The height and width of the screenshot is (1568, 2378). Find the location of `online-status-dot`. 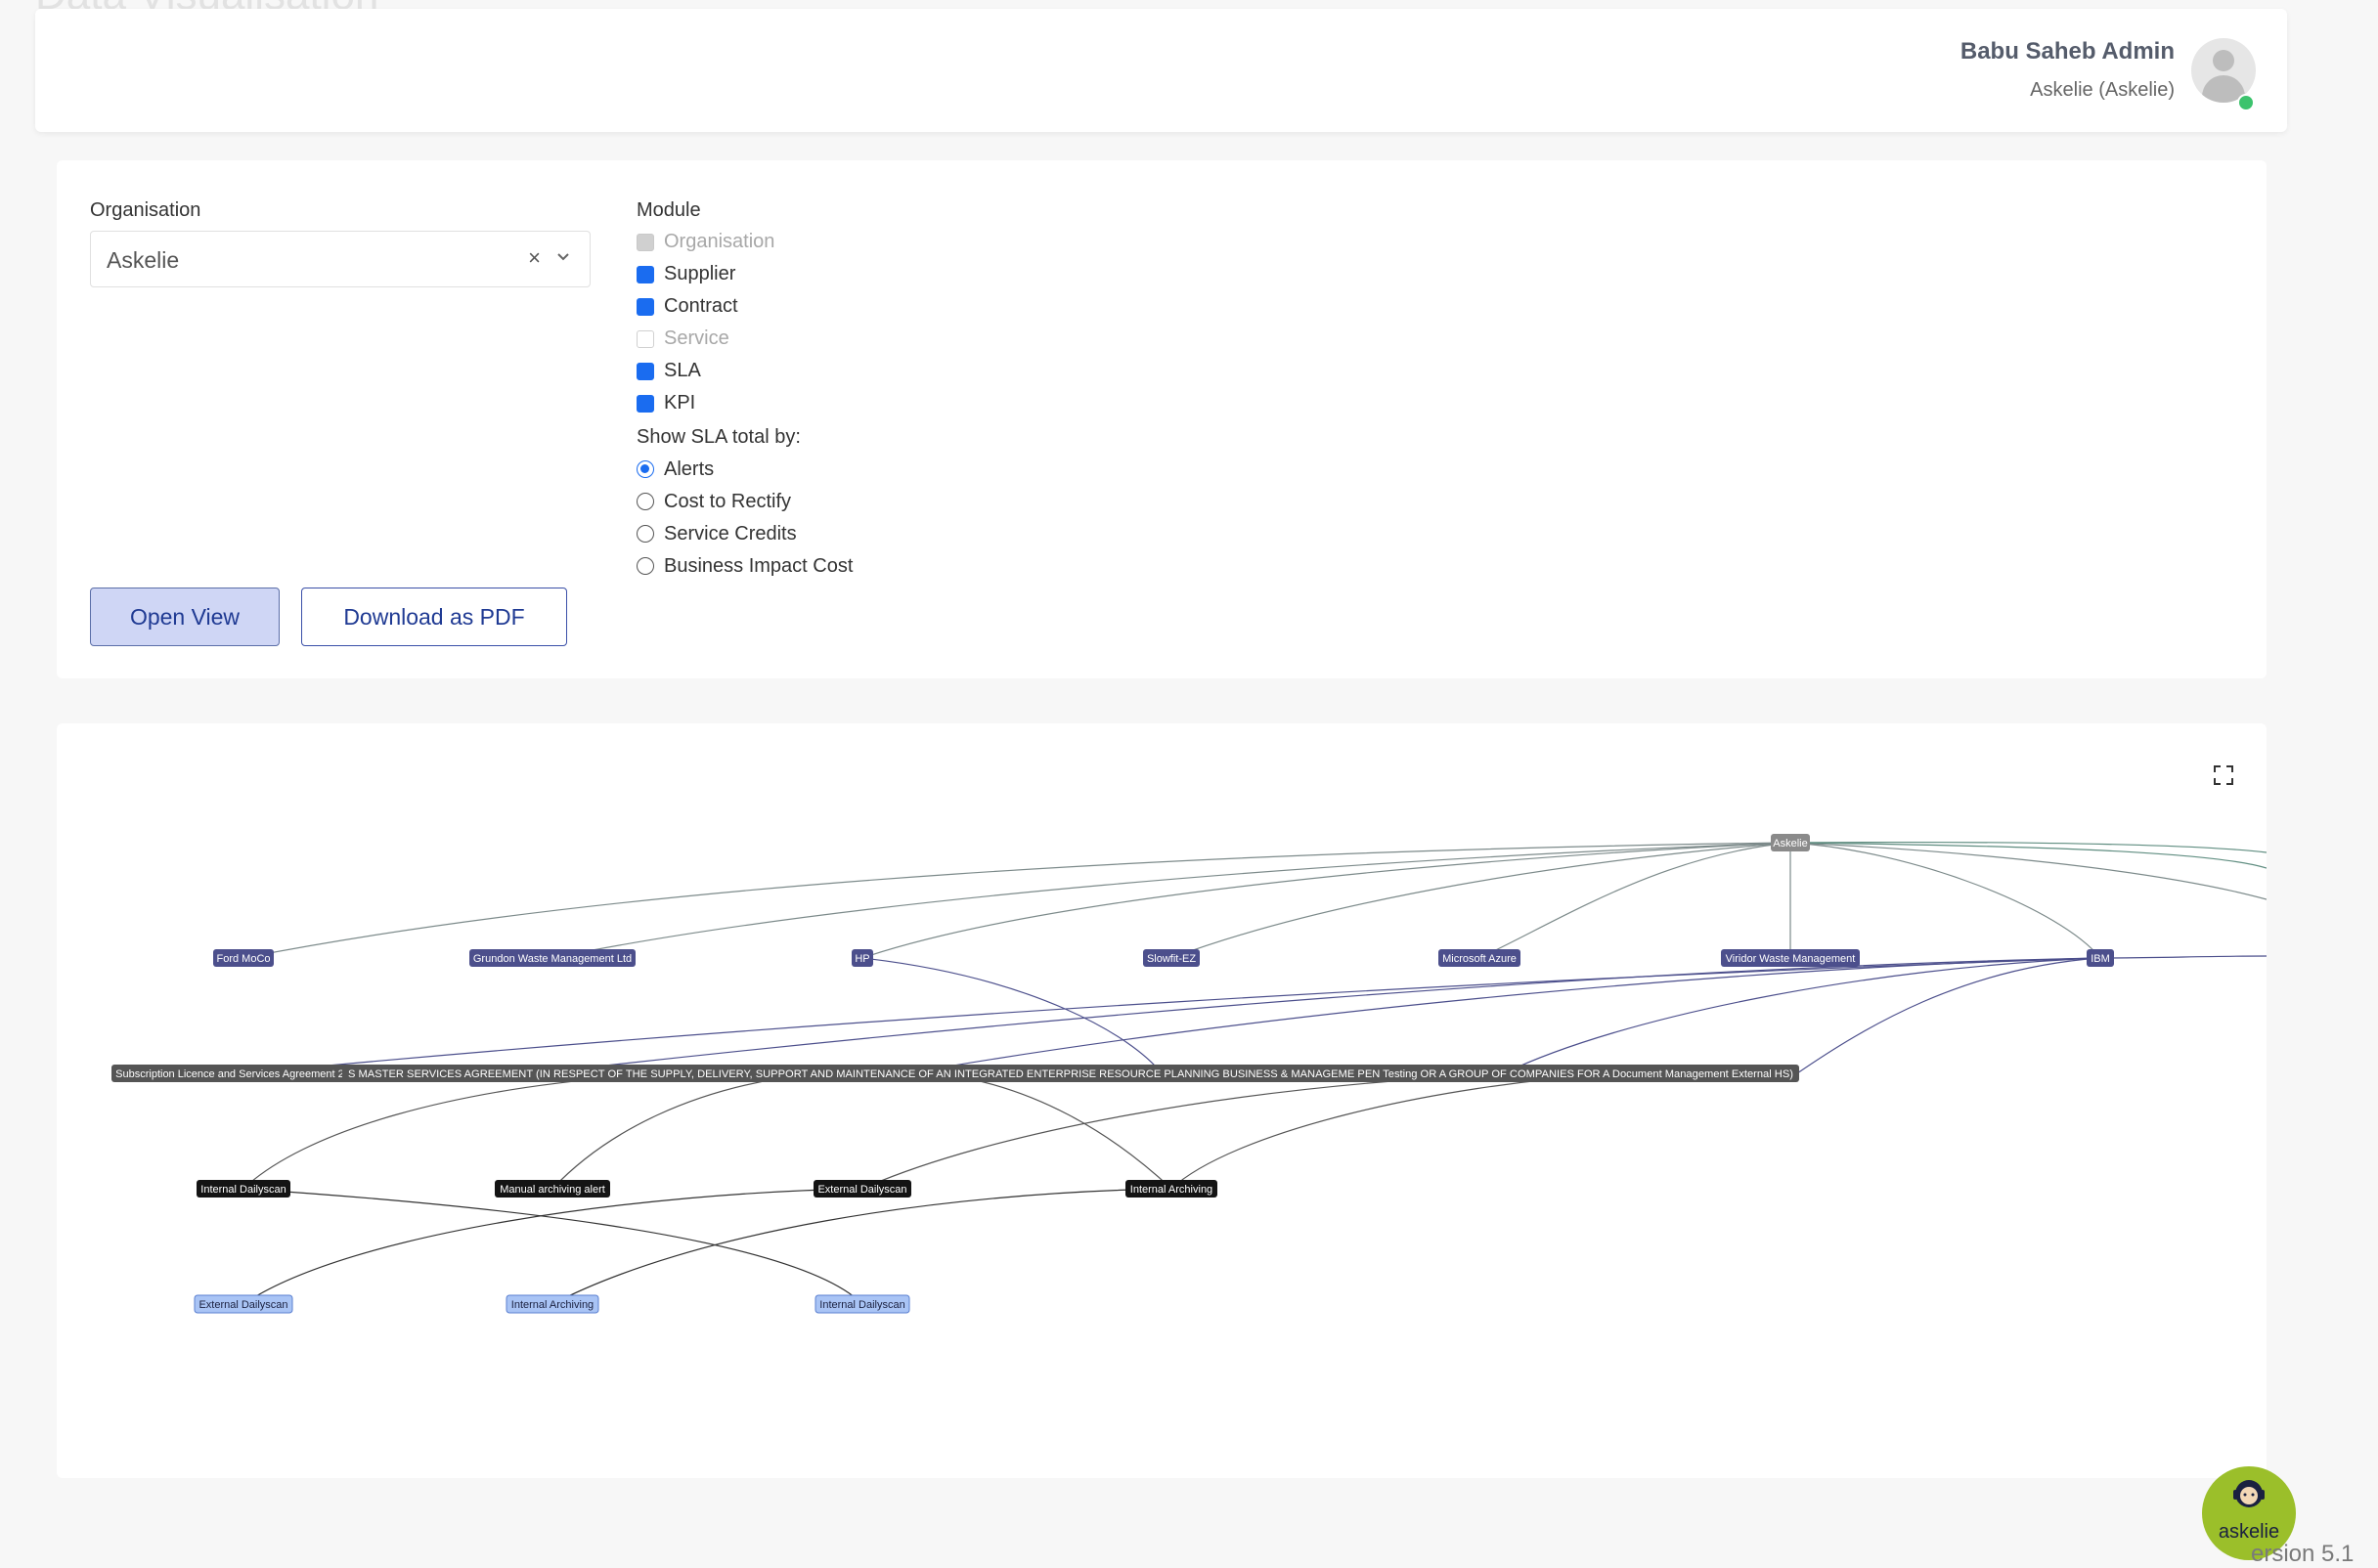

online-status-dot is located at coordinates (2246, 102).